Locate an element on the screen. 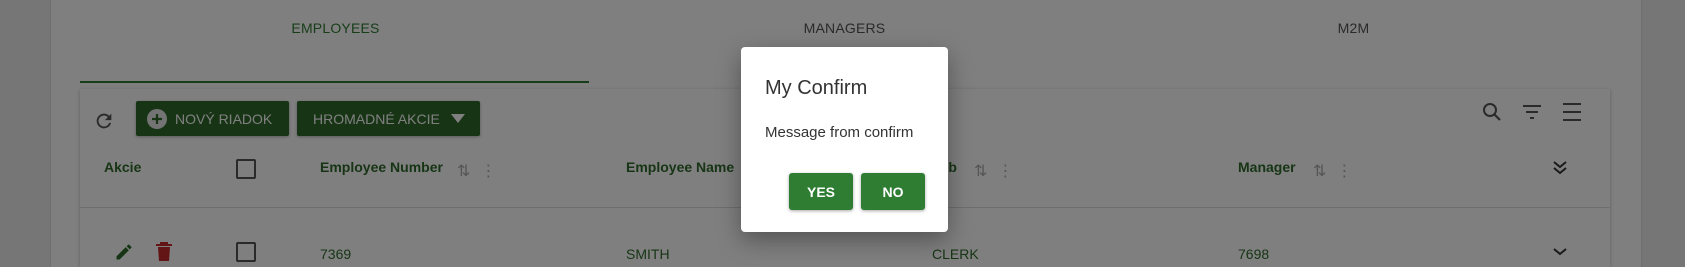  confirm-dialog: My Confirm Message from confirm YES NO is located at coordinates (844, 139).